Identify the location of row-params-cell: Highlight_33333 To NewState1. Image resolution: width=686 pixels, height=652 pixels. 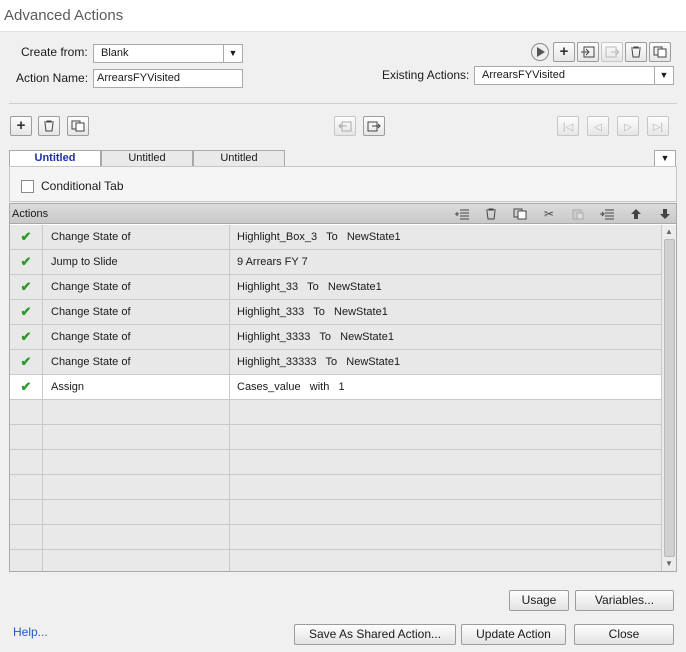
(445, 362).